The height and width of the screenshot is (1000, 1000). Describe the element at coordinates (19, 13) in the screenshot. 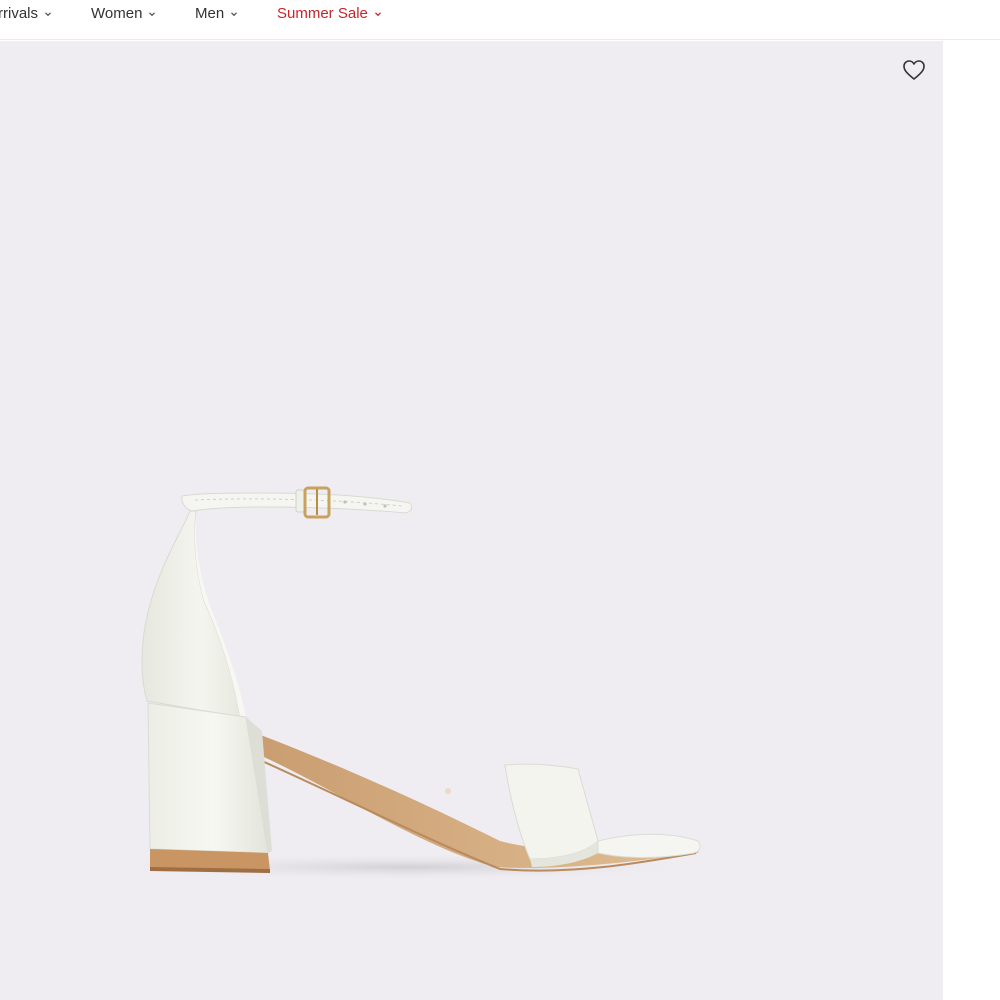

I see `nav-item-label: rrivals` at that location.